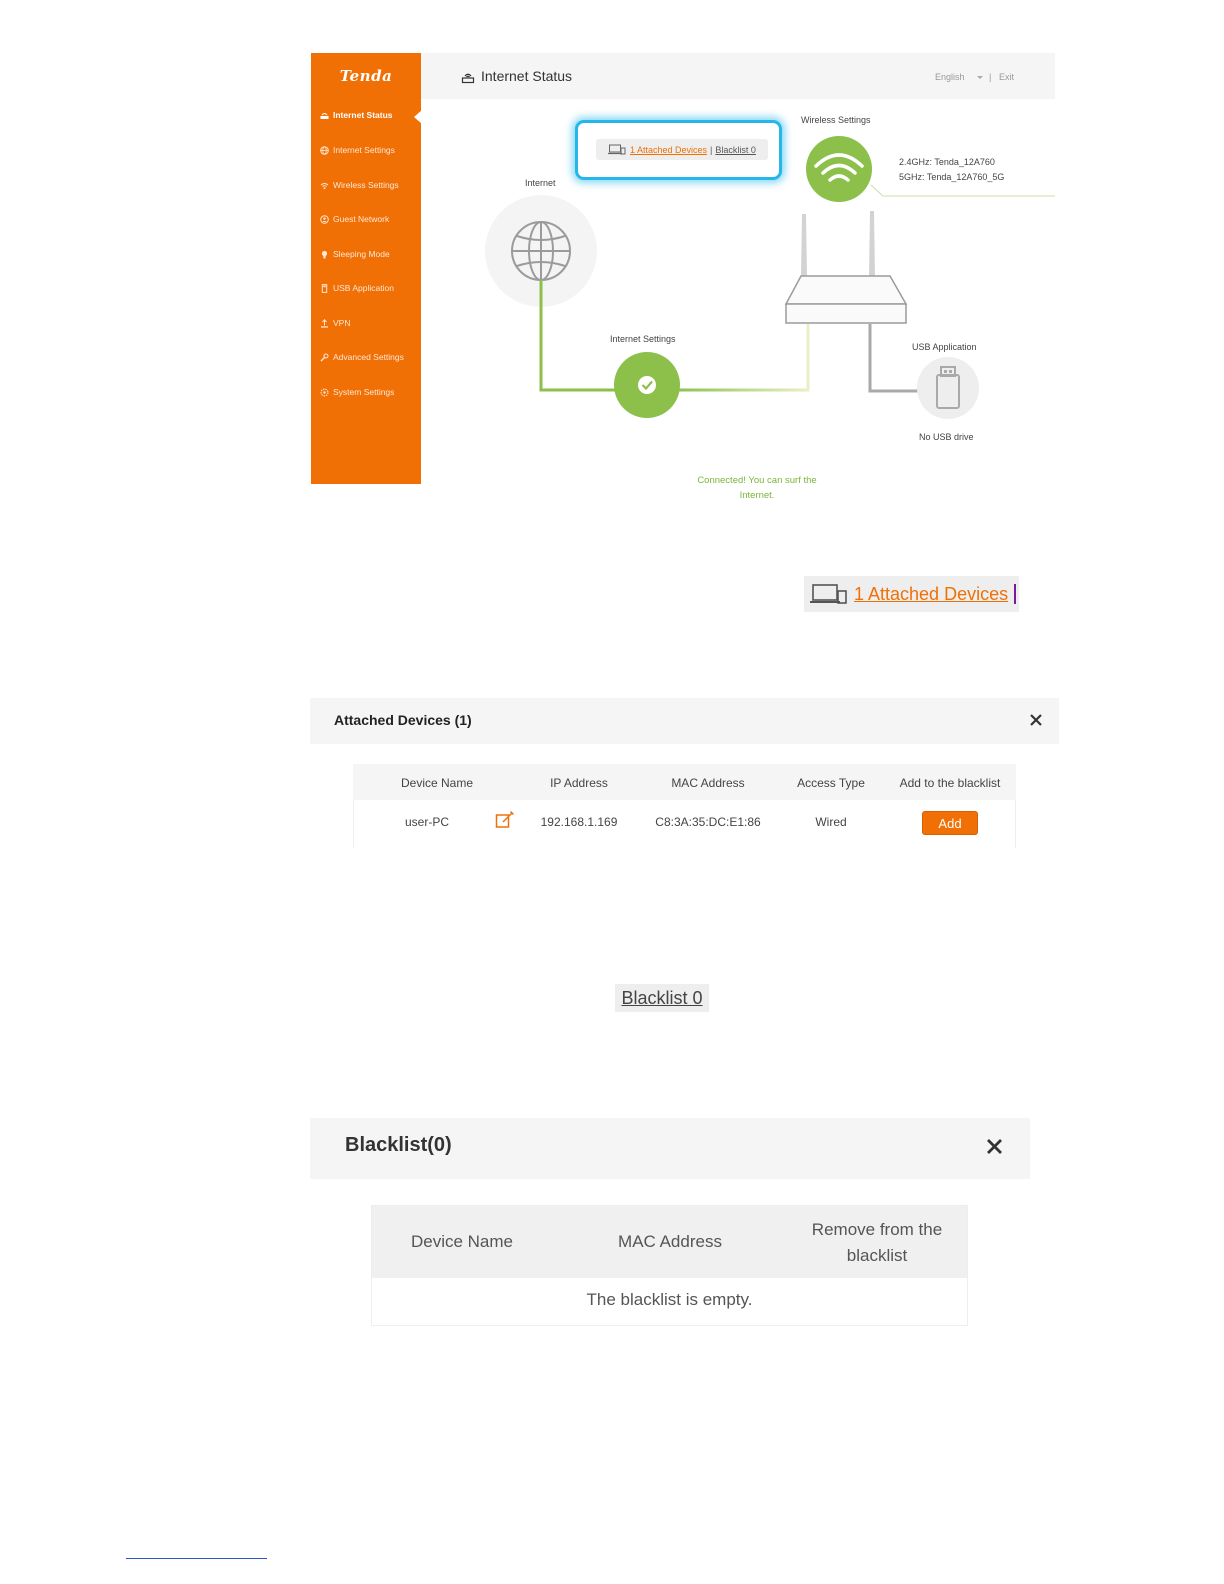 This screenshot has width=1224, height=1584. I want to click on page-title: Internet Status, so click(527, 76).